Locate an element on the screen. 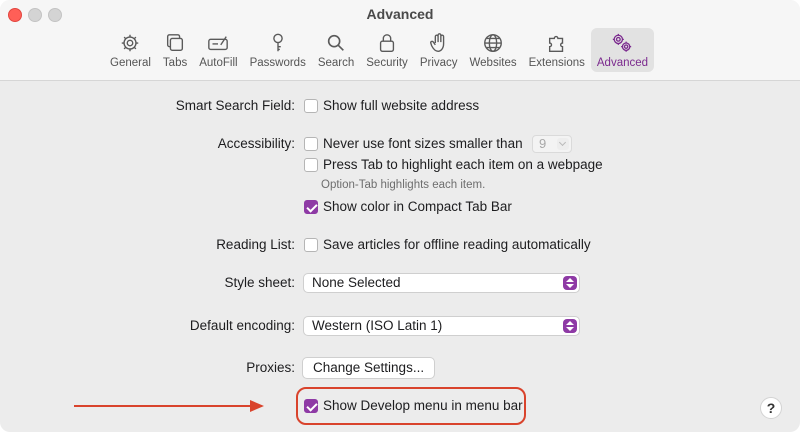  tab-label: Advanced is located at coordinates (622, 63).